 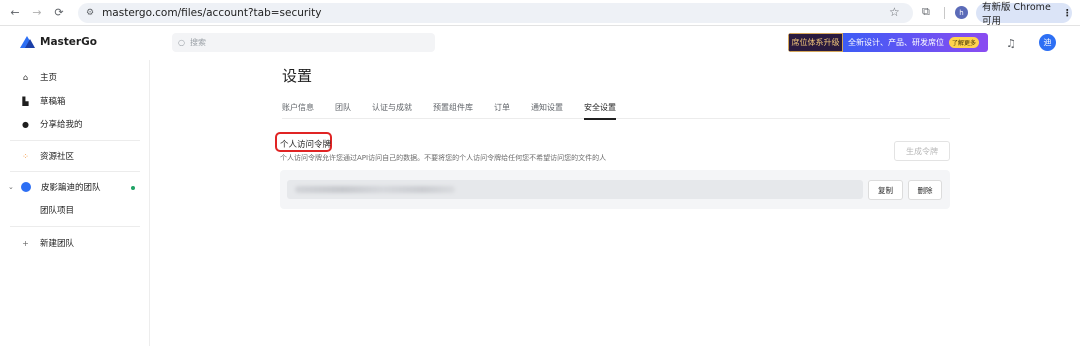 I want to click on settings-tabs: 账户信息 团队 认证与成就 预置组件库 订单 通知设置 安全设置, so click(x=616, y=109).